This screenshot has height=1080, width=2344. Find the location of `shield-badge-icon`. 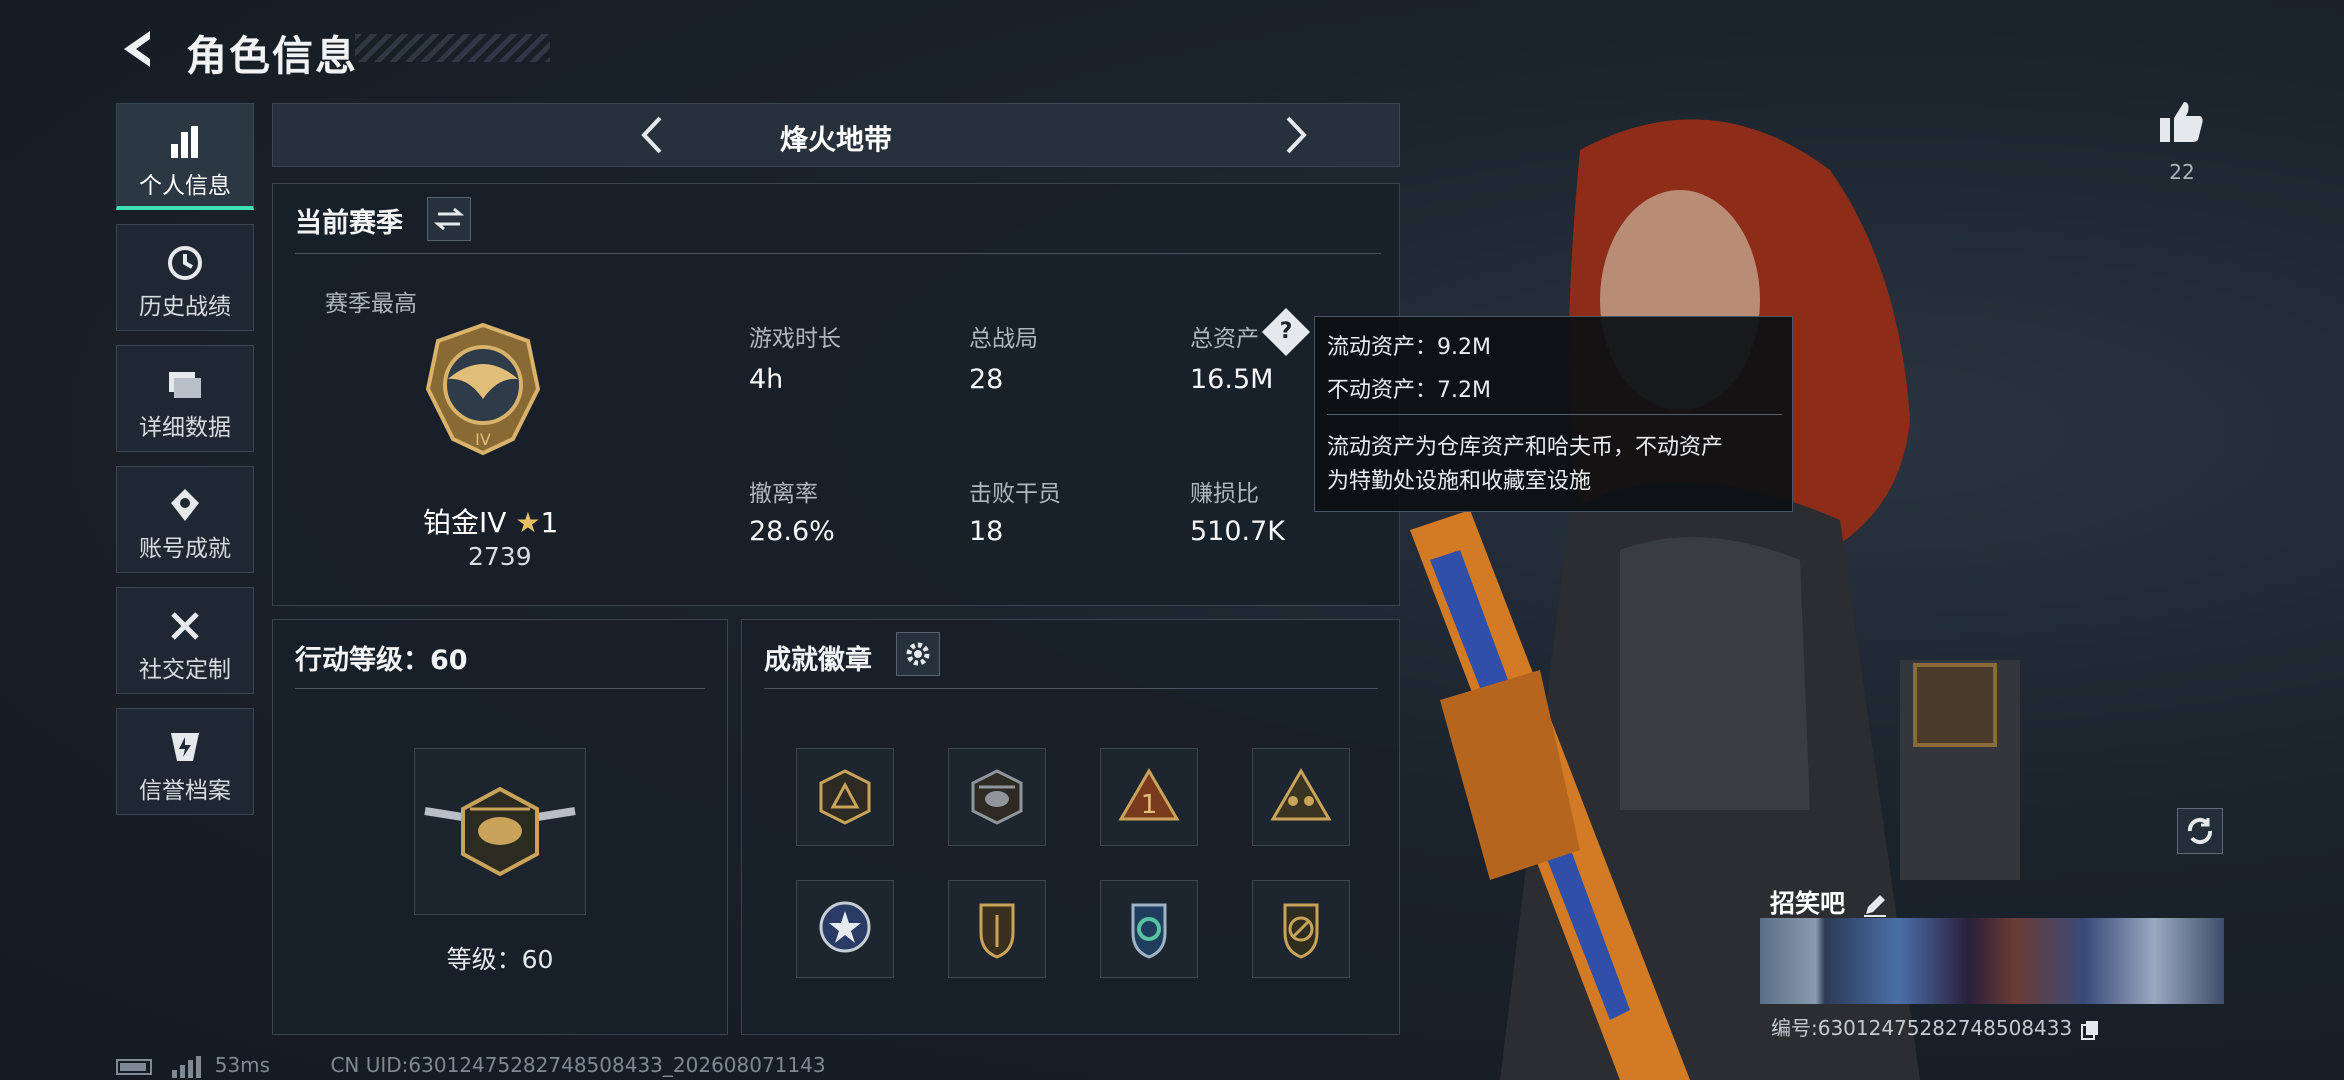

shield-badge-icon is located at coordinates (997, 931).